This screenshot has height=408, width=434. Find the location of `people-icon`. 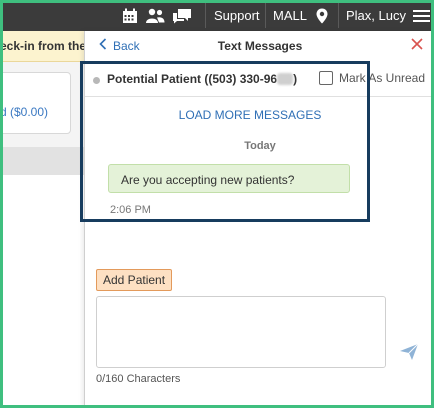

people-icon is located at coordinates (155, 15).